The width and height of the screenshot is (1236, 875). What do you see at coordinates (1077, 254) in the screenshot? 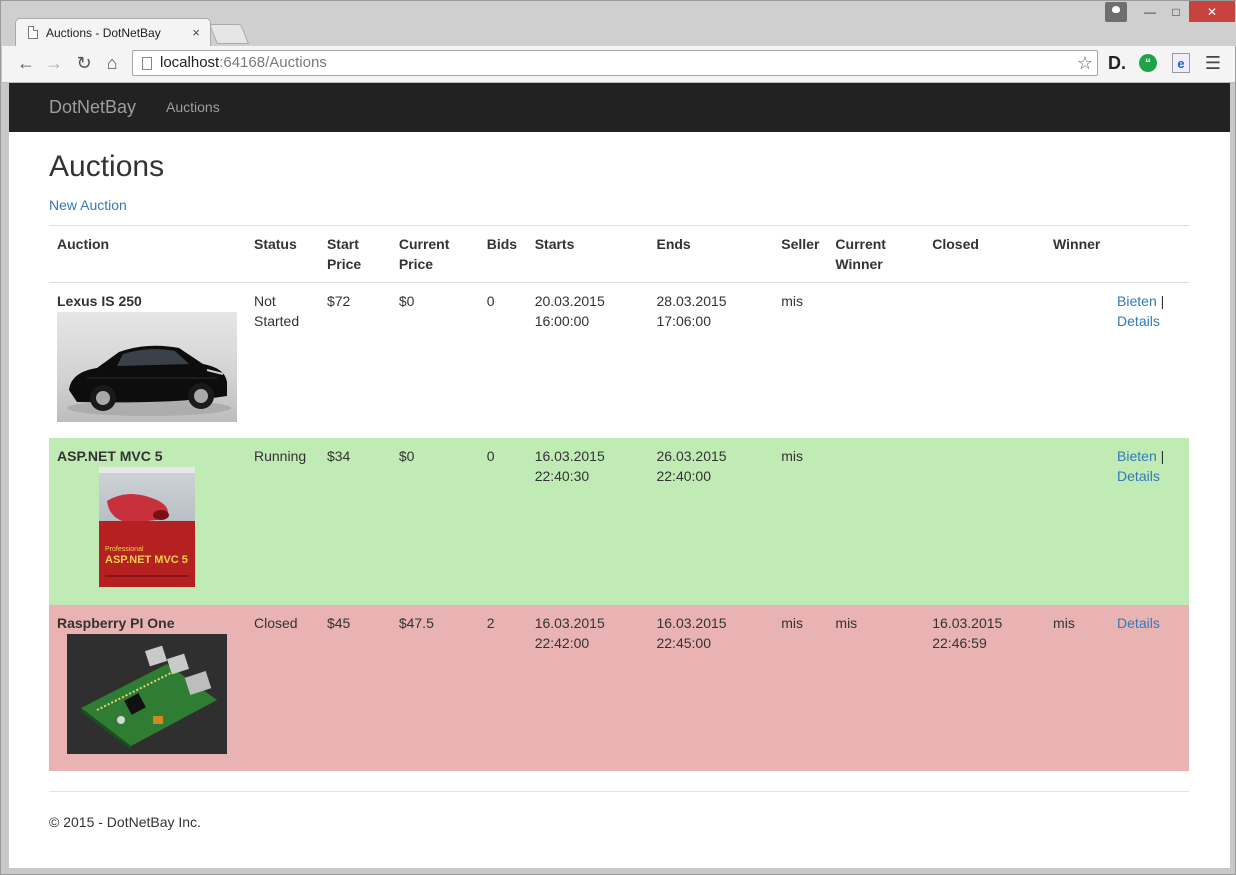
I see `header-winner: Winner` at bounding box center [1077, 254].